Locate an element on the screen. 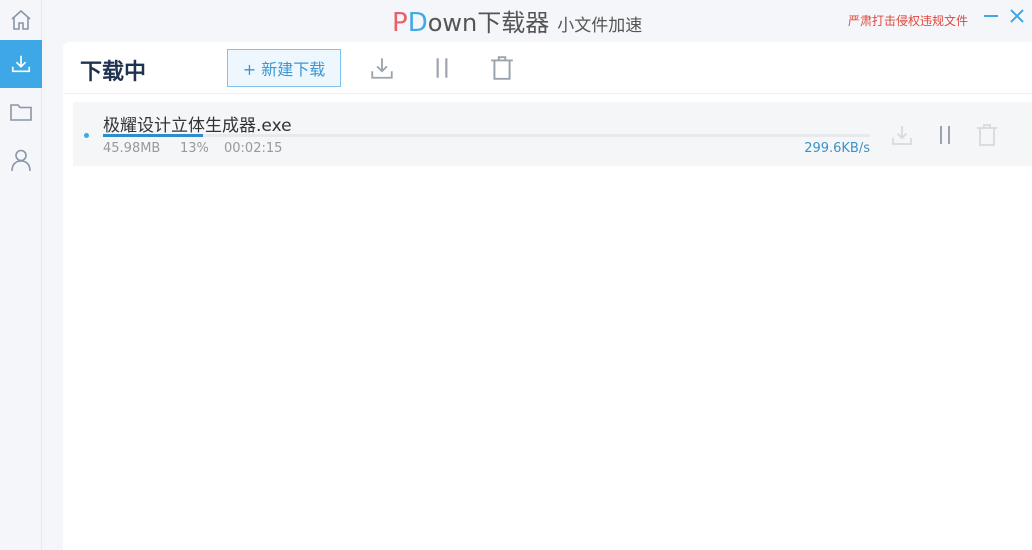  minimize-icon is located at coordinates (991, 16).